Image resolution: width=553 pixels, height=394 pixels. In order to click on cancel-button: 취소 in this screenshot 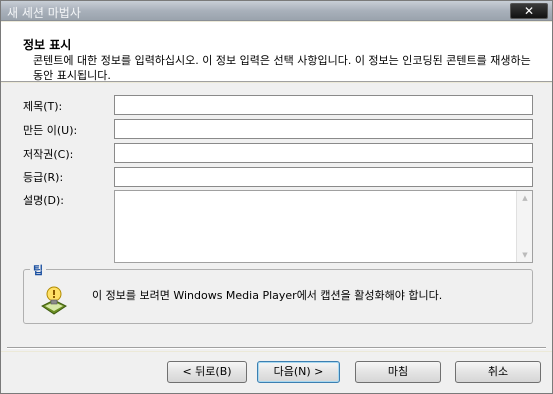, I will do `click(498, 372)`.